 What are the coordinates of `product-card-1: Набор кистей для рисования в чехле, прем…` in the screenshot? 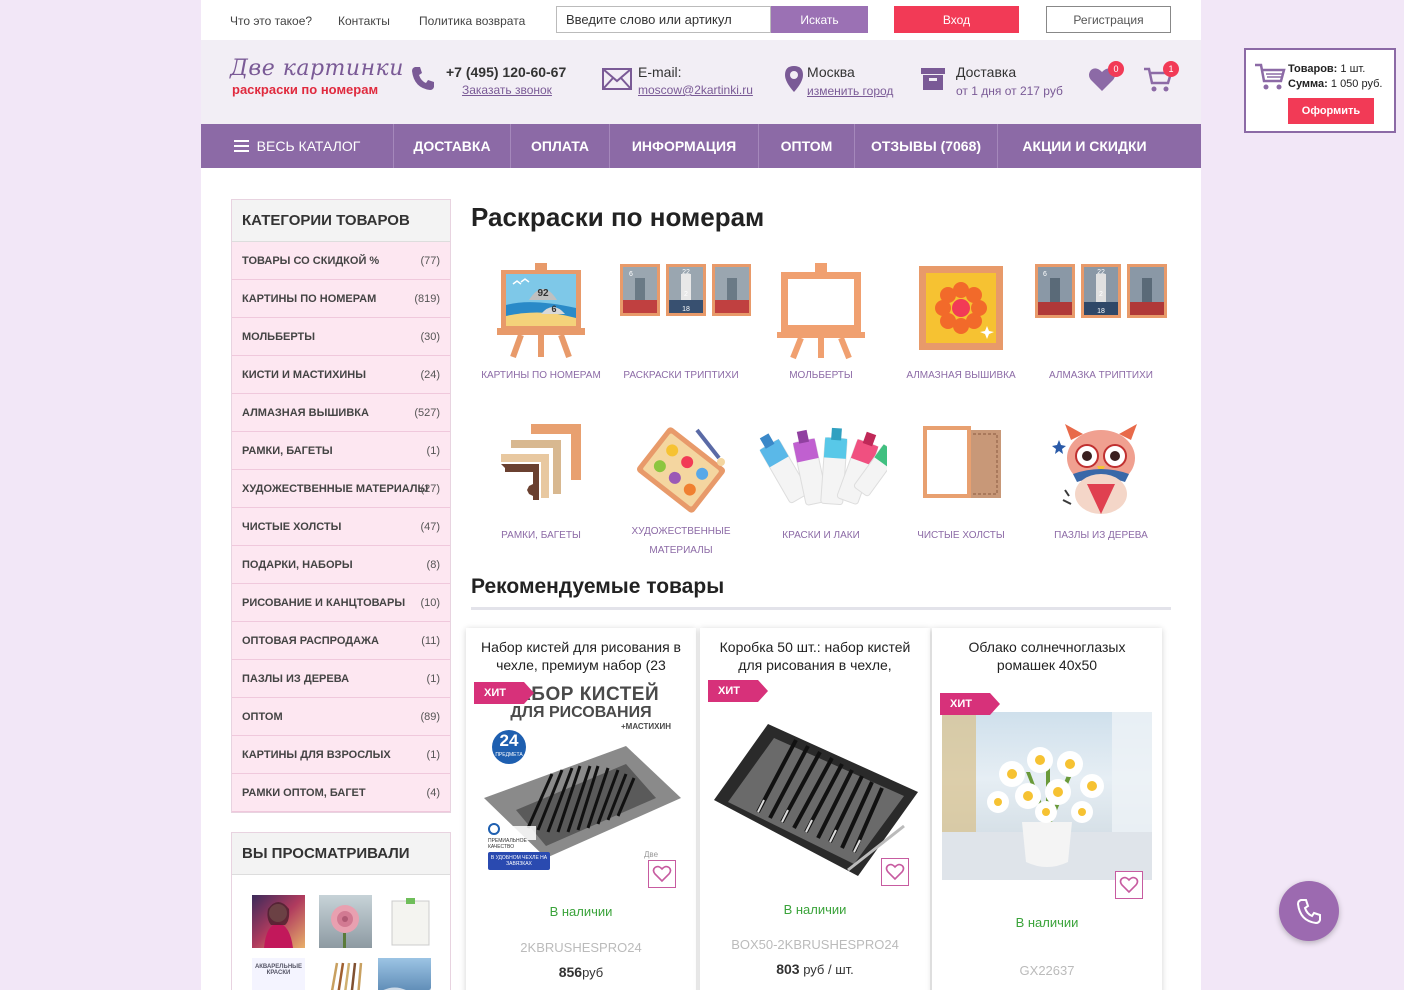 It's located at (581, 809).